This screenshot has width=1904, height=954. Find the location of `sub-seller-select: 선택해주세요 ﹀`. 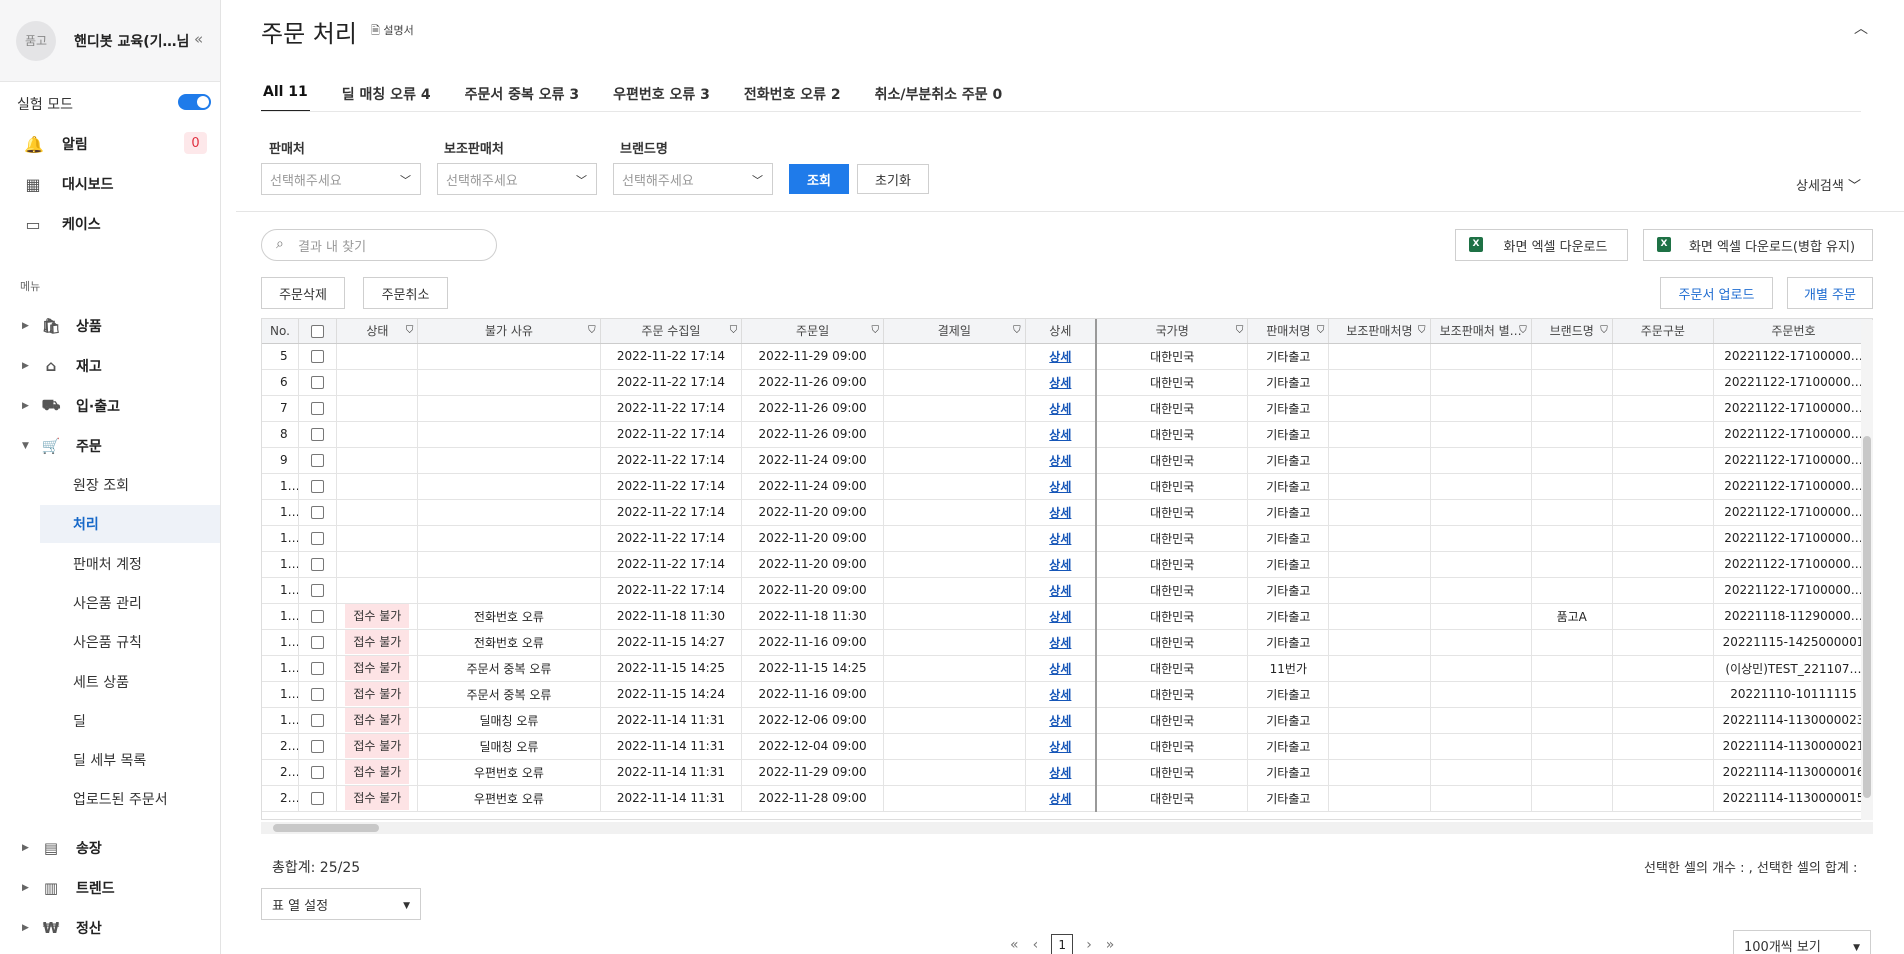

sub-seller-select: 선택해주세요 ﹀ is located at coordinates (517, 179).